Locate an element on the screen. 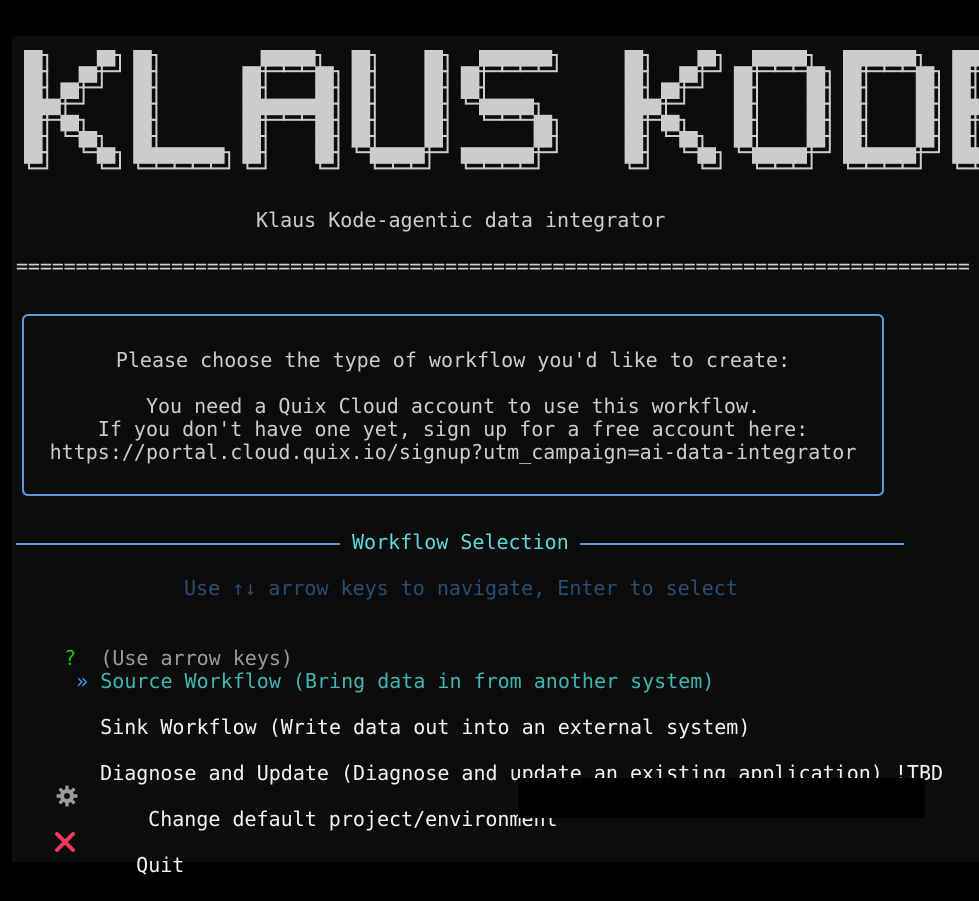 The image size is (979, 901). option-label: Change default project/environment is located at coordinates (353, 819).